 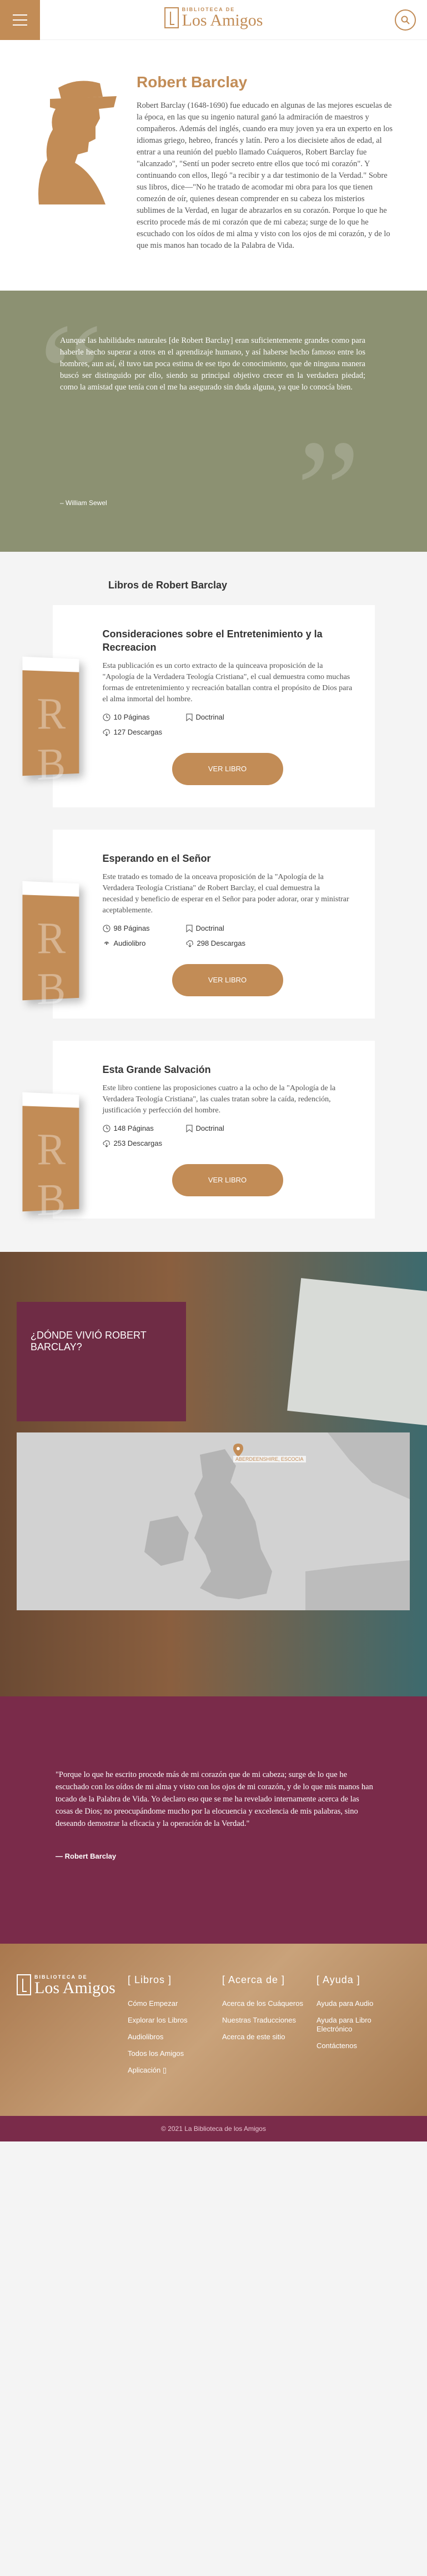 I want to click on phone-icon: ▯, so click(x=164, y=2070).